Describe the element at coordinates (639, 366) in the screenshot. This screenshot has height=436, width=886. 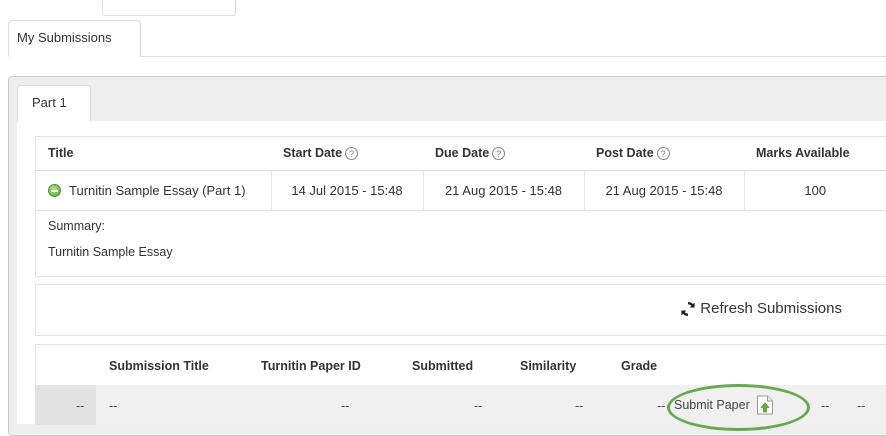
I see `header-grade: Grade` at that location.